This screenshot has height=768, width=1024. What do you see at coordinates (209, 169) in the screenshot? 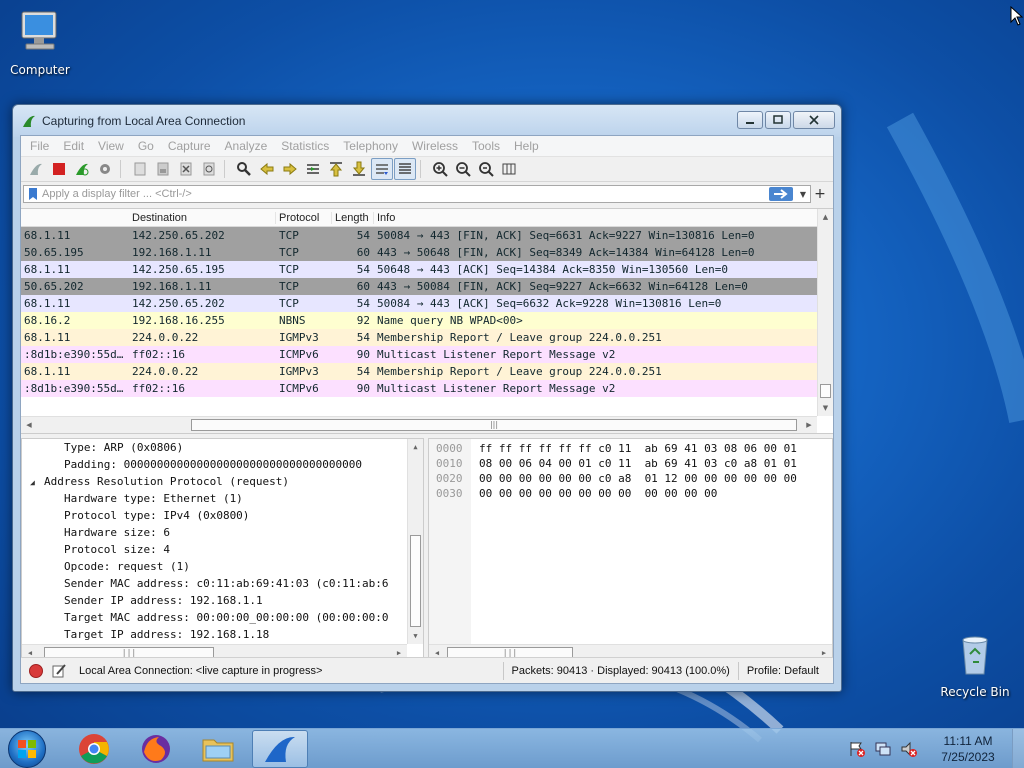
I see `reload-file-button` at bounding box center [209, 169].